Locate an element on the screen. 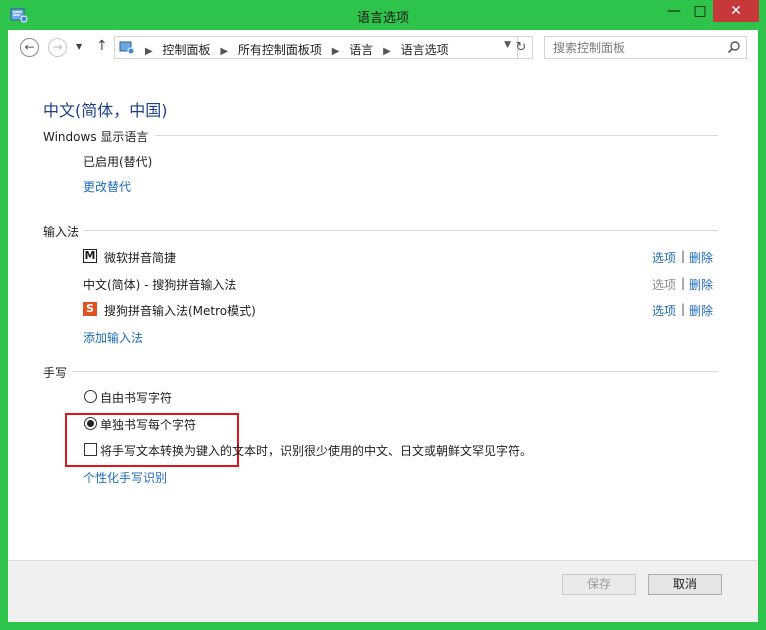 The width and height of the screenshot is (766, 630). rare-characters-checkbox-label: 将手写文本转换为键入的文本时，识别很少使用的中文、日文或朝鲜文罕见字符。 is located at coordinates (316, 450).